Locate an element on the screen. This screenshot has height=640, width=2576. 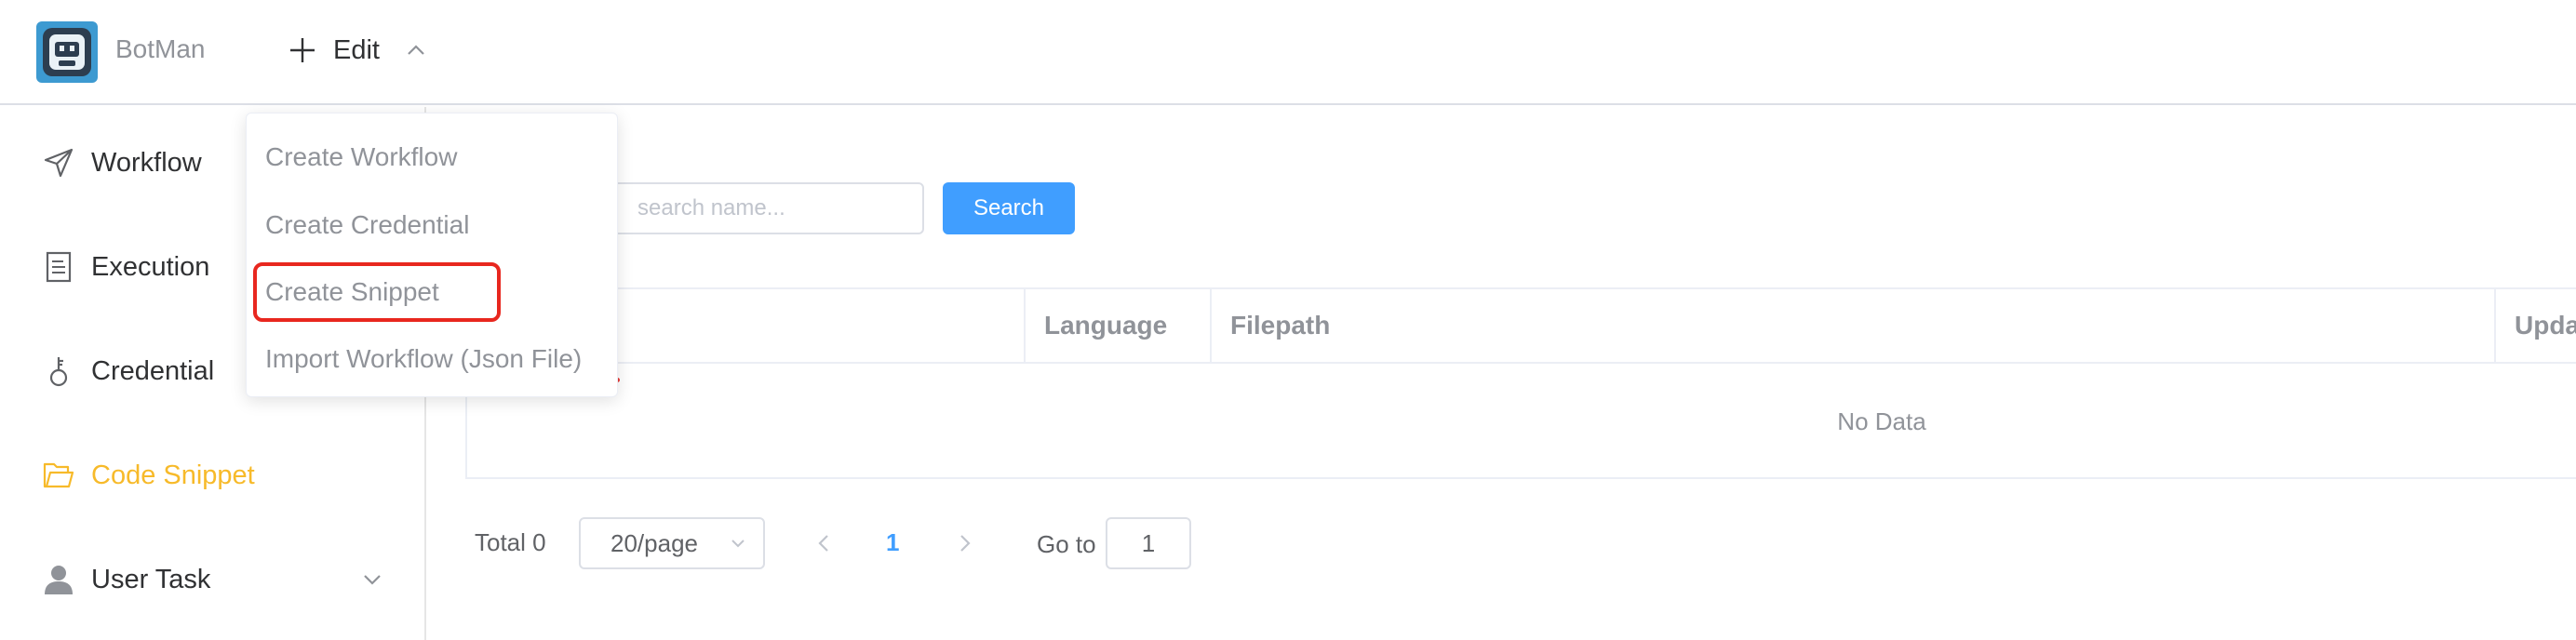
plus-icon is located at coordinates (302, 50).